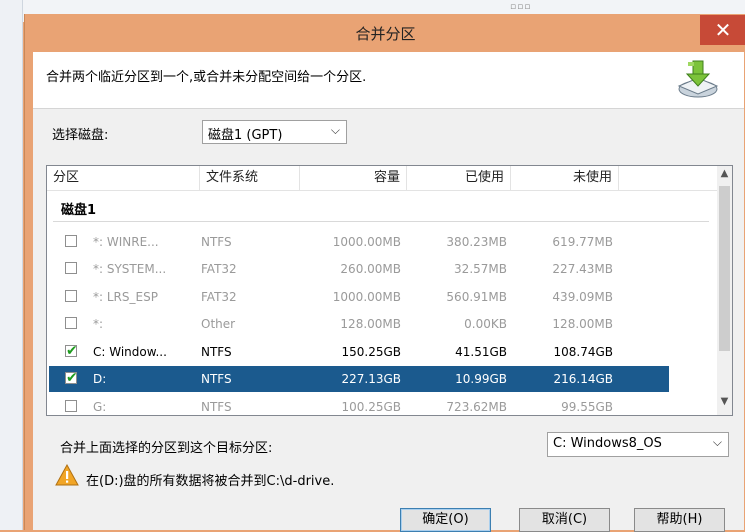 This screenshot has width=745, height=532. I want to click on partition-row: G: NTFS 100.25GB 723.62MB 99.55GB, so click(359, 404).